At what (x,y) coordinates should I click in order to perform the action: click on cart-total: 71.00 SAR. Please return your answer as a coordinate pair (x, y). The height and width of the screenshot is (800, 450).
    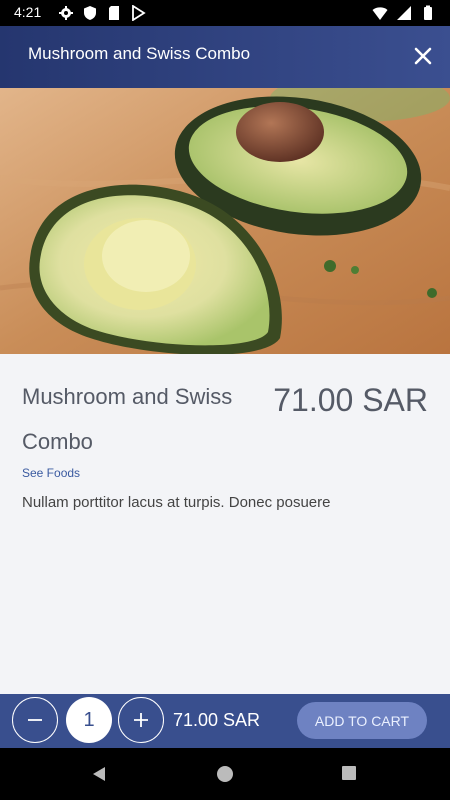
    Looking at the image, I should click on (217, 720).